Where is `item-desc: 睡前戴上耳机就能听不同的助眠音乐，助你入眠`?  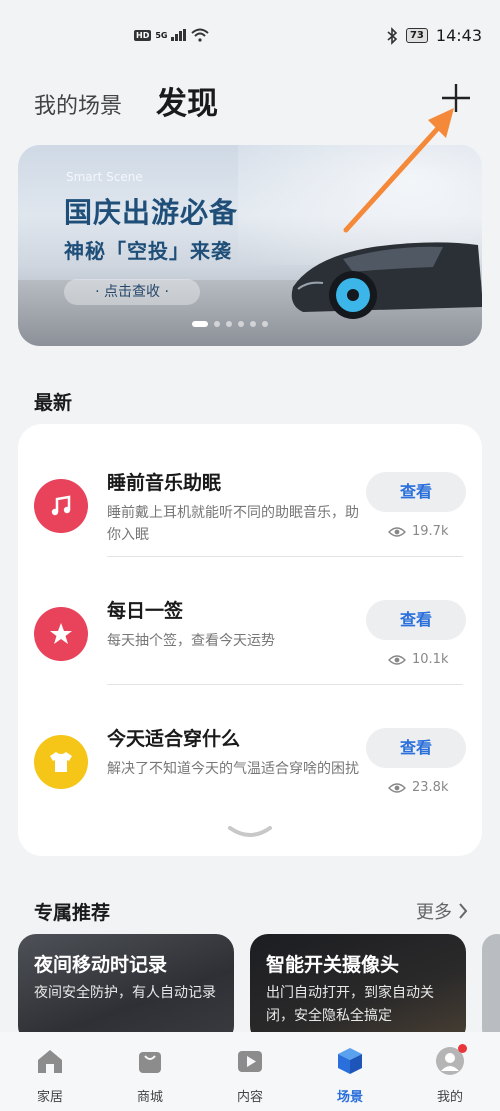 item-desc: 睡前戴上耳机就能听不同的助眠音乐，助你入眠 is located at coordinates (233, 524).